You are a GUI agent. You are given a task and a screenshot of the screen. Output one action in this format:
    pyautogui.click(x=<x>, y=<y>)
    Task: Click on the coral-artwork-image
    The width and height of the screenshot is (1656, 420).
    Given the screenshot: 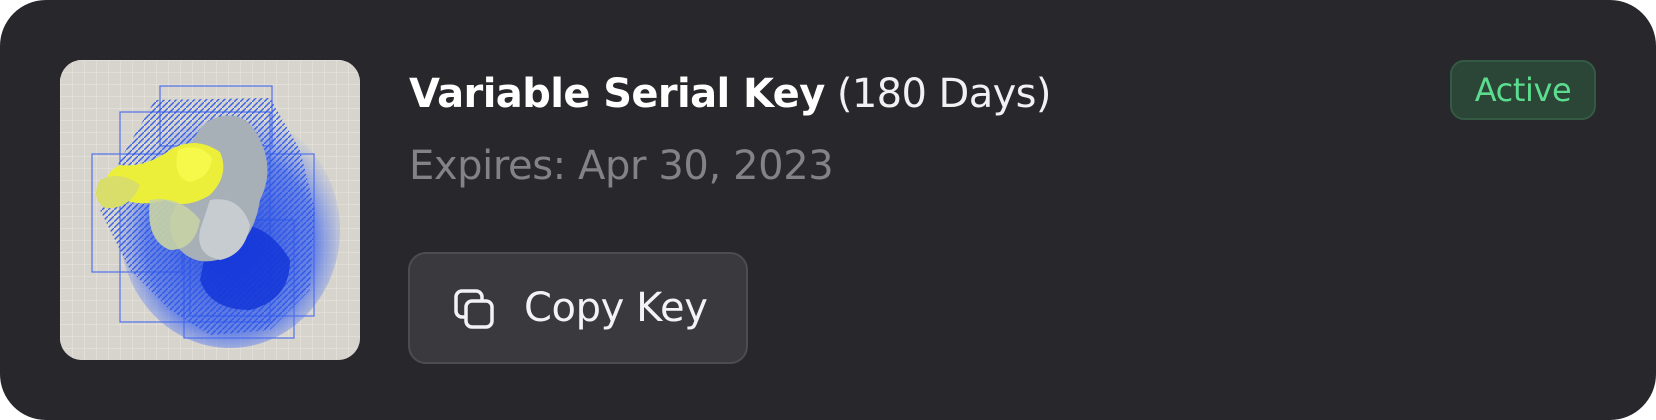 What is the action you would take?
    pyautogui.click(x=210, y=210)
    